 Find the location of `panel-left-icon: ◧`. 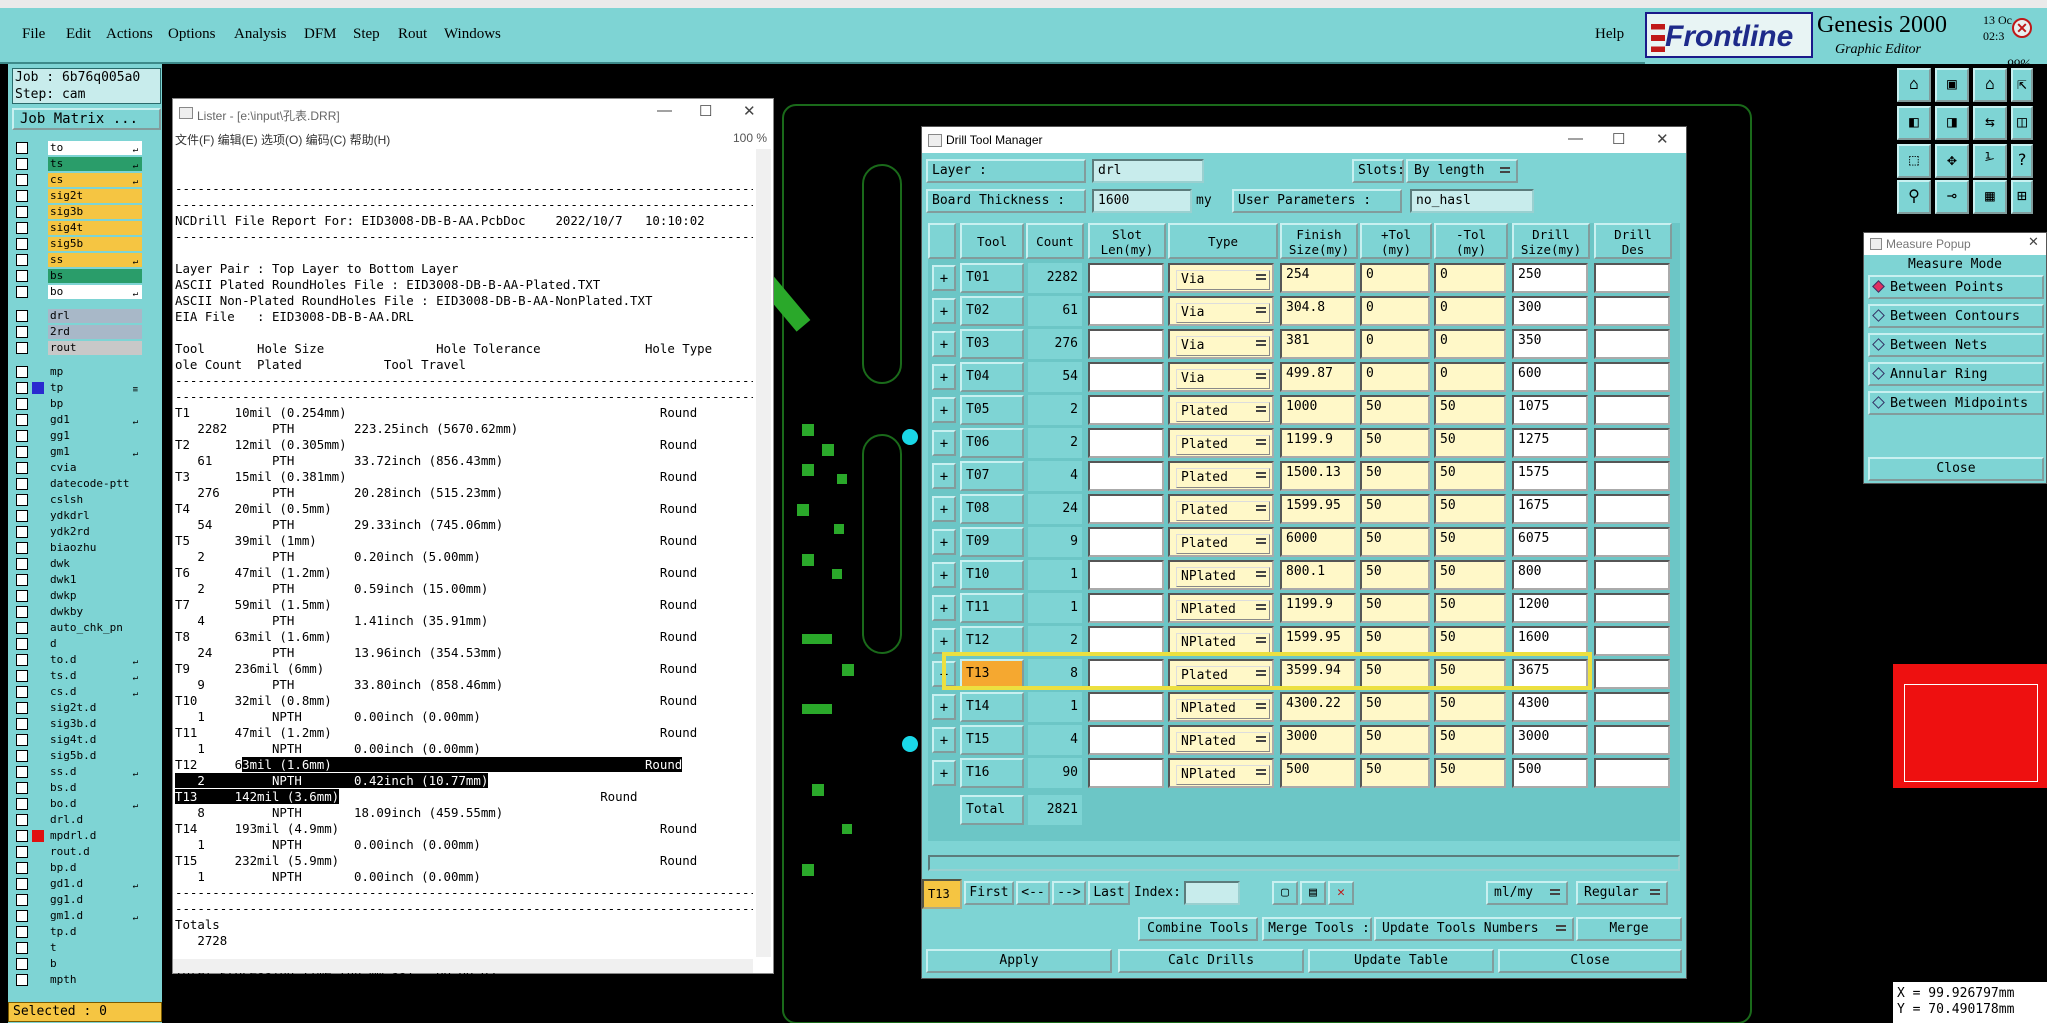

panel-left-icon: ◧ is located at coordinates (1914, 123).